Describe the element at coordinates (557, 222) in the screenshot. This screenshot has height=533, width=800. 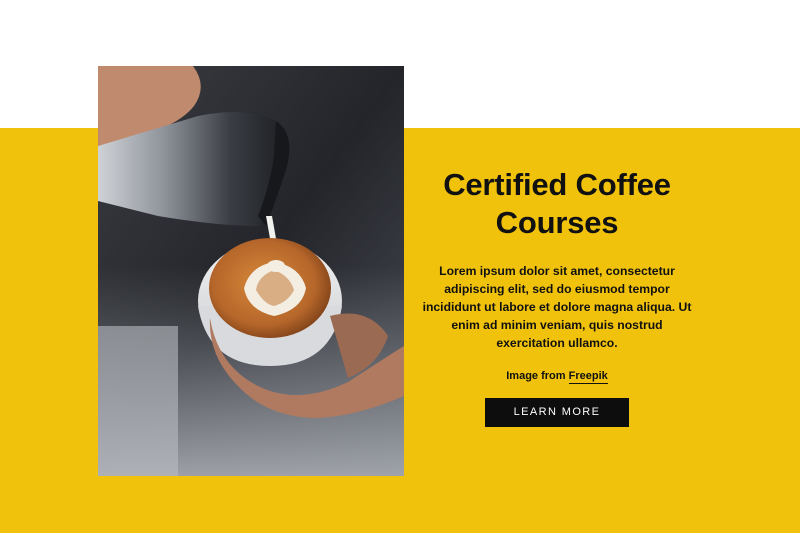
I see `title-line-2: Courses` at that location.